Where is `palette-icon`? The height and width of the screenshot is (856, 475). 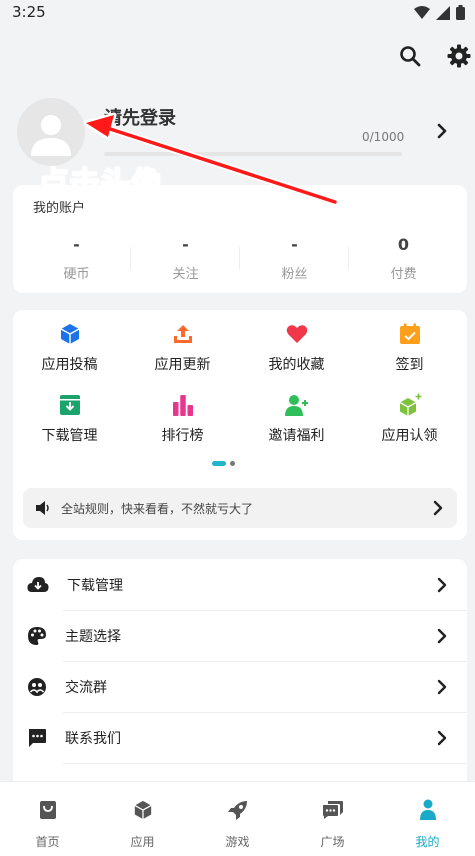
palette-icon is located at coordinates (37, 635).